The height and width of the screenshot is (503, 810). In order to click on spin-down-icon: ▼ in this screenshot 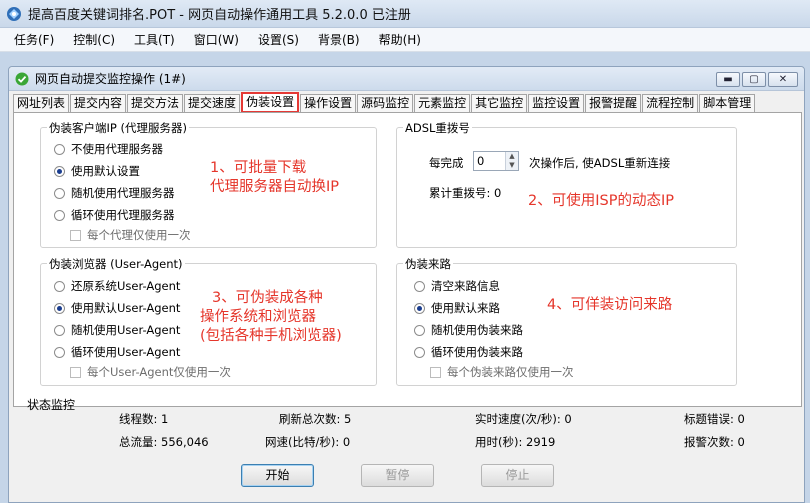, I will do `click(512, 165)`.